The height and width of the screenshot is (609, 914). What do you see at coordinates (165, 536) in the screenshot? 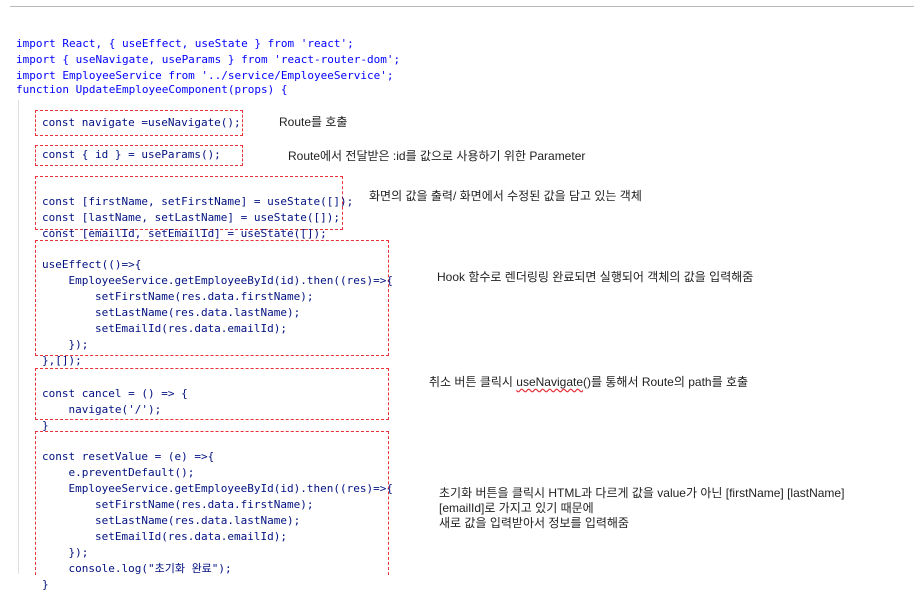
I see `reset-line: setEmailId(res.data.emailId);` at bounding box center [165, 536].